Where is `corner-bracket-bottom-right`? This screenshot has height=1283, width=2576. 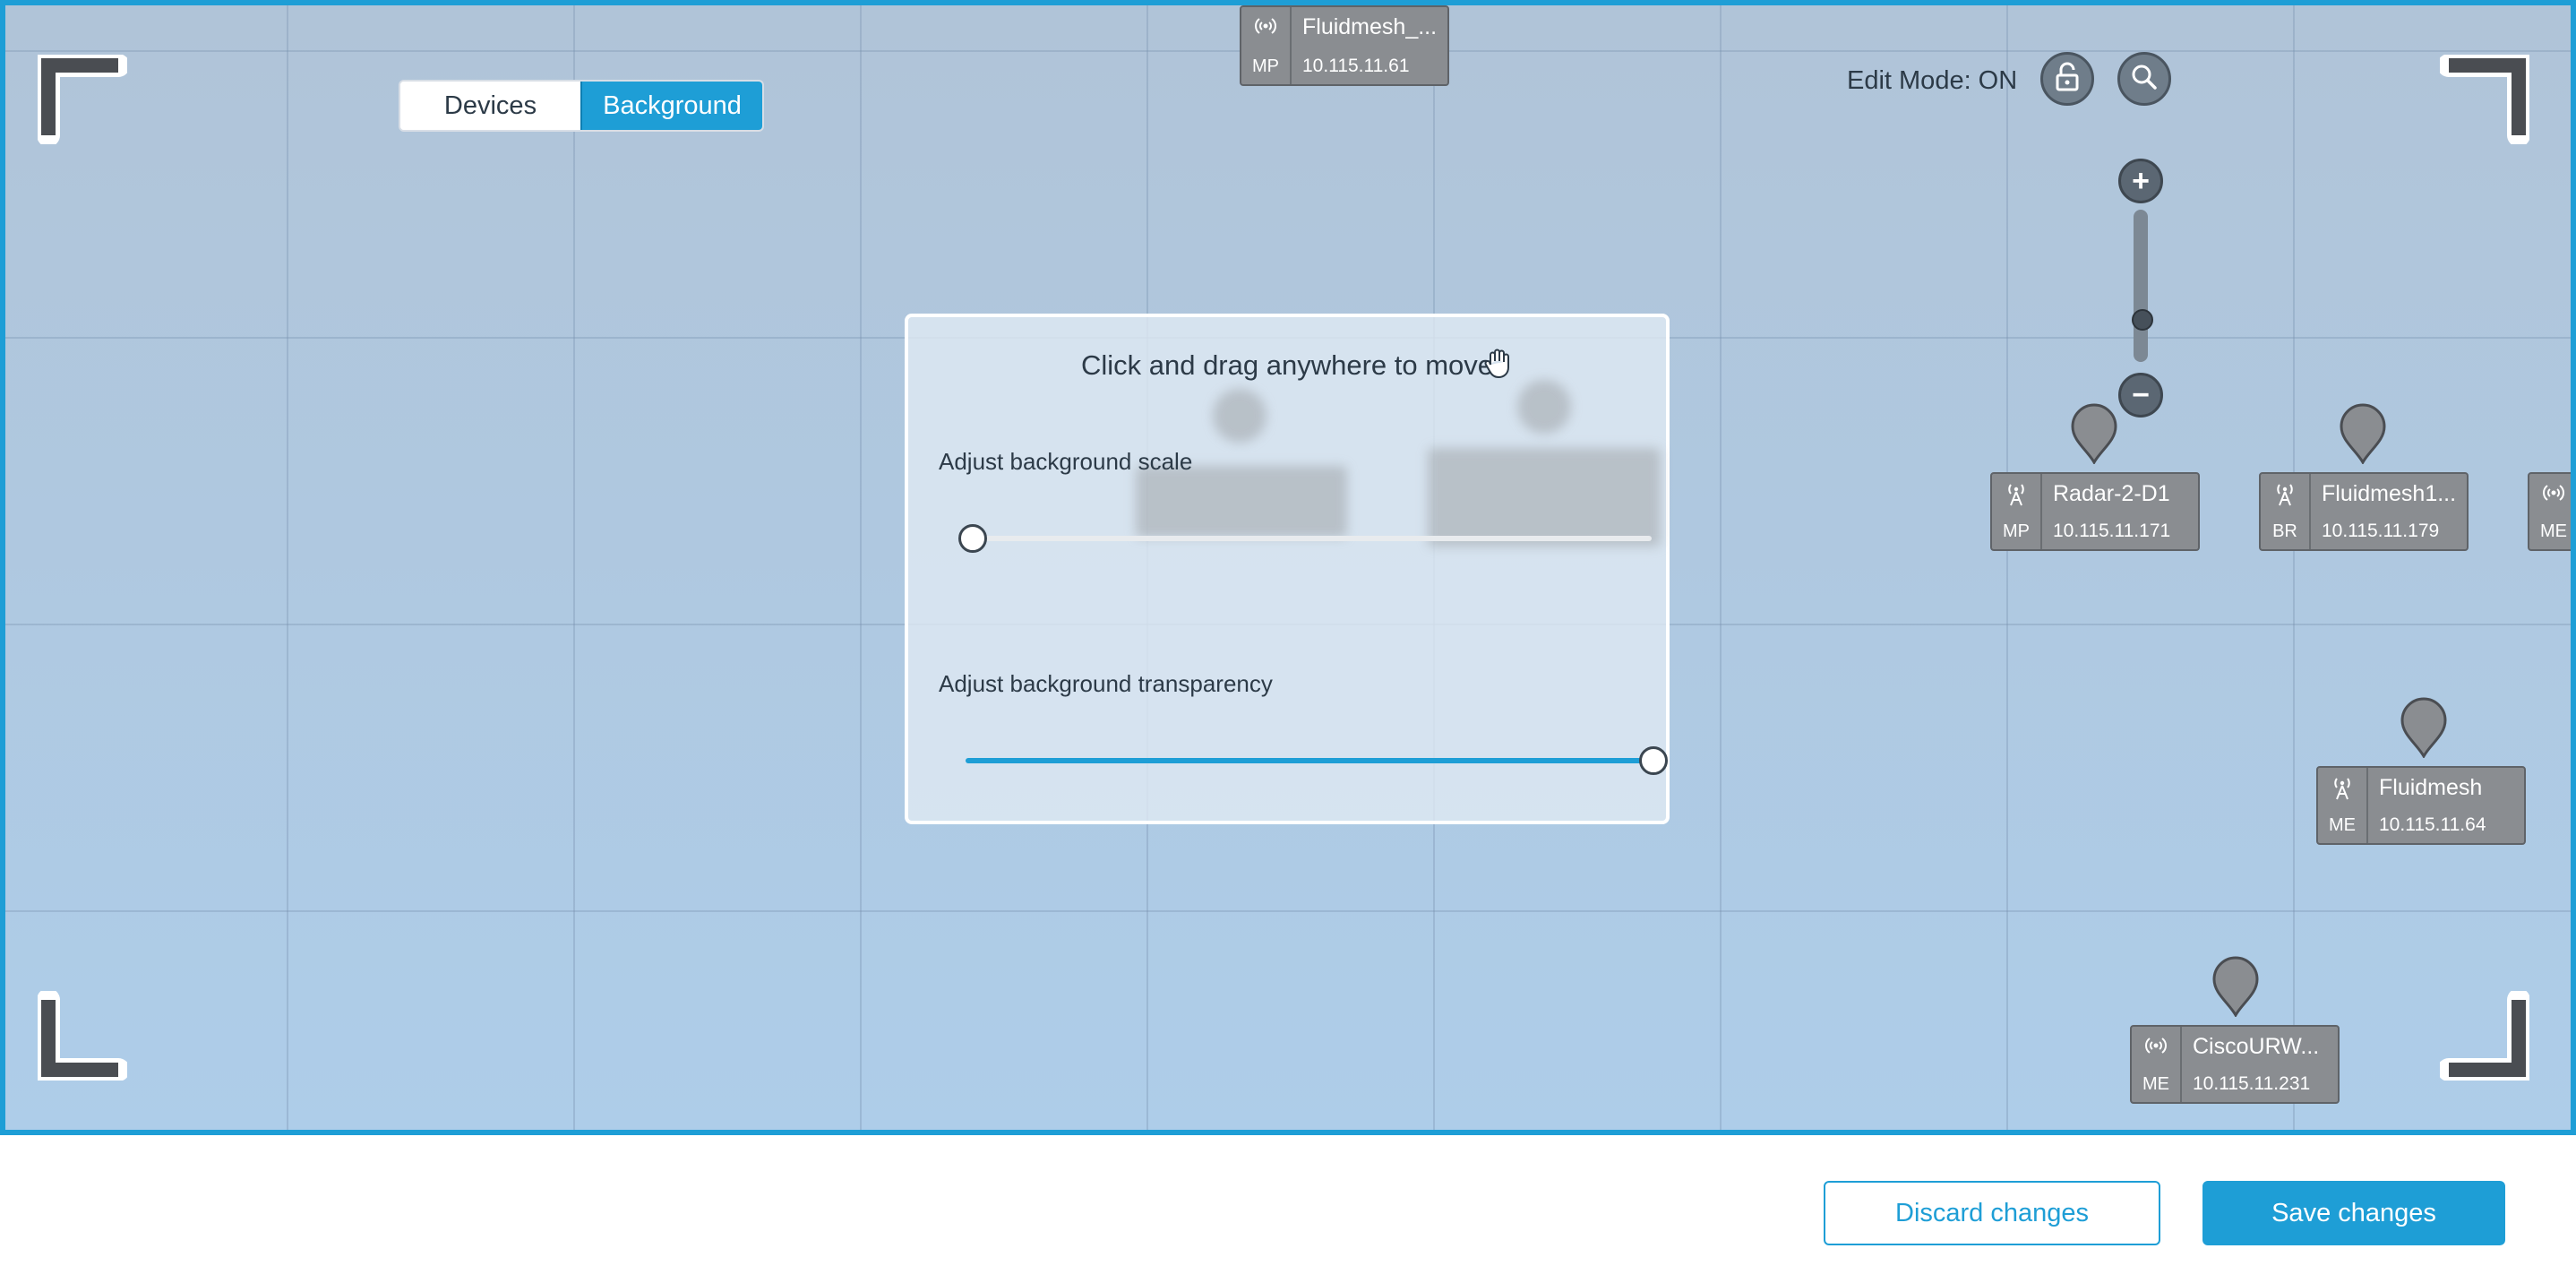 corner-bracket-bottom-right is located at coordinates (2484, 1036).